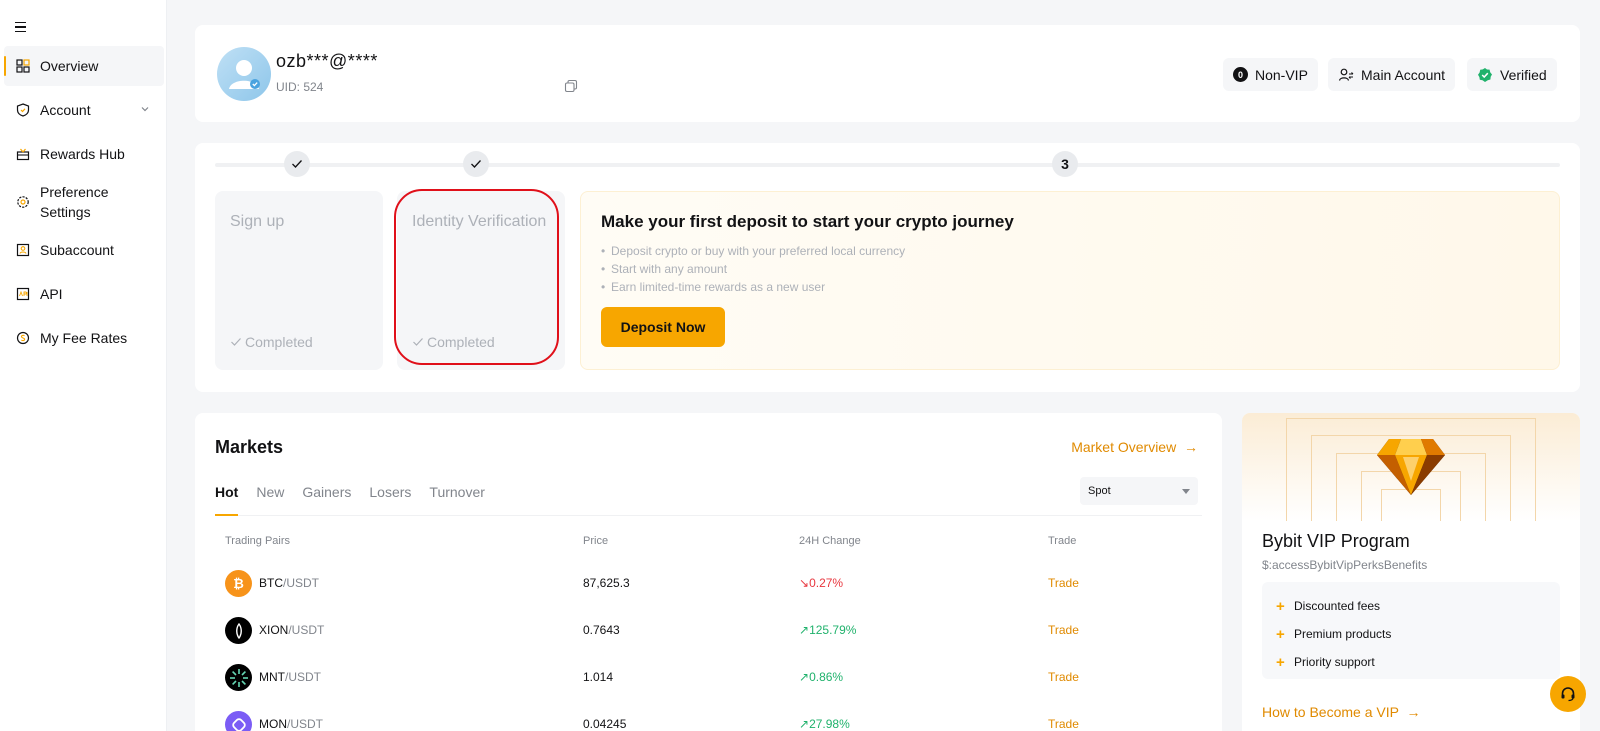 This screenshot has width=1600, height=731. Describe the element at coordinates (270, 499) in the screenshot. I see `tab-new: New` at that location.